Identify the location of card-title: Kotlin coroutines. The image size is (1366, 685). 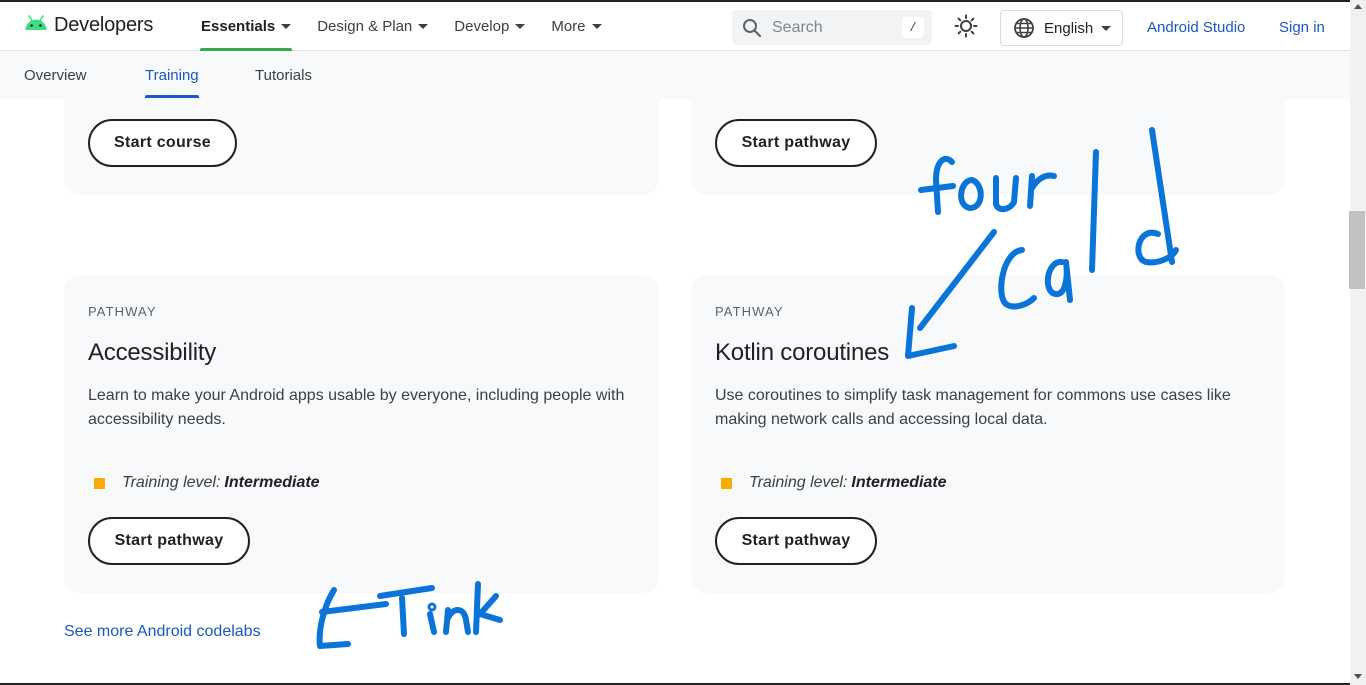
(802, 352).